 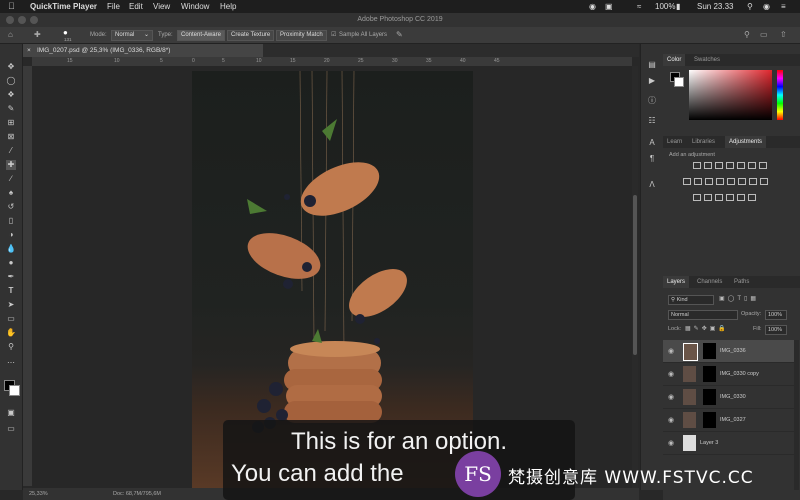 I want to click on dodge-tool-icon: ●, so click(x=11, y=263).